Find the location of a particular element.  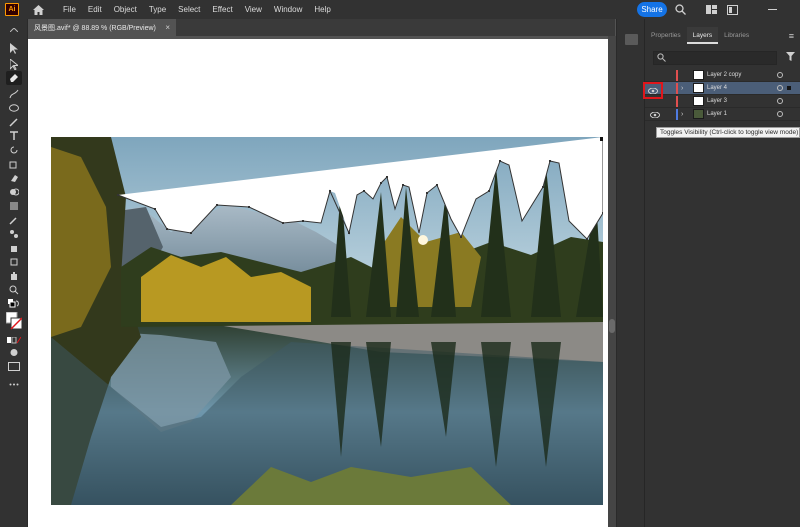

filter-icon is located at coordinates (790, 56).